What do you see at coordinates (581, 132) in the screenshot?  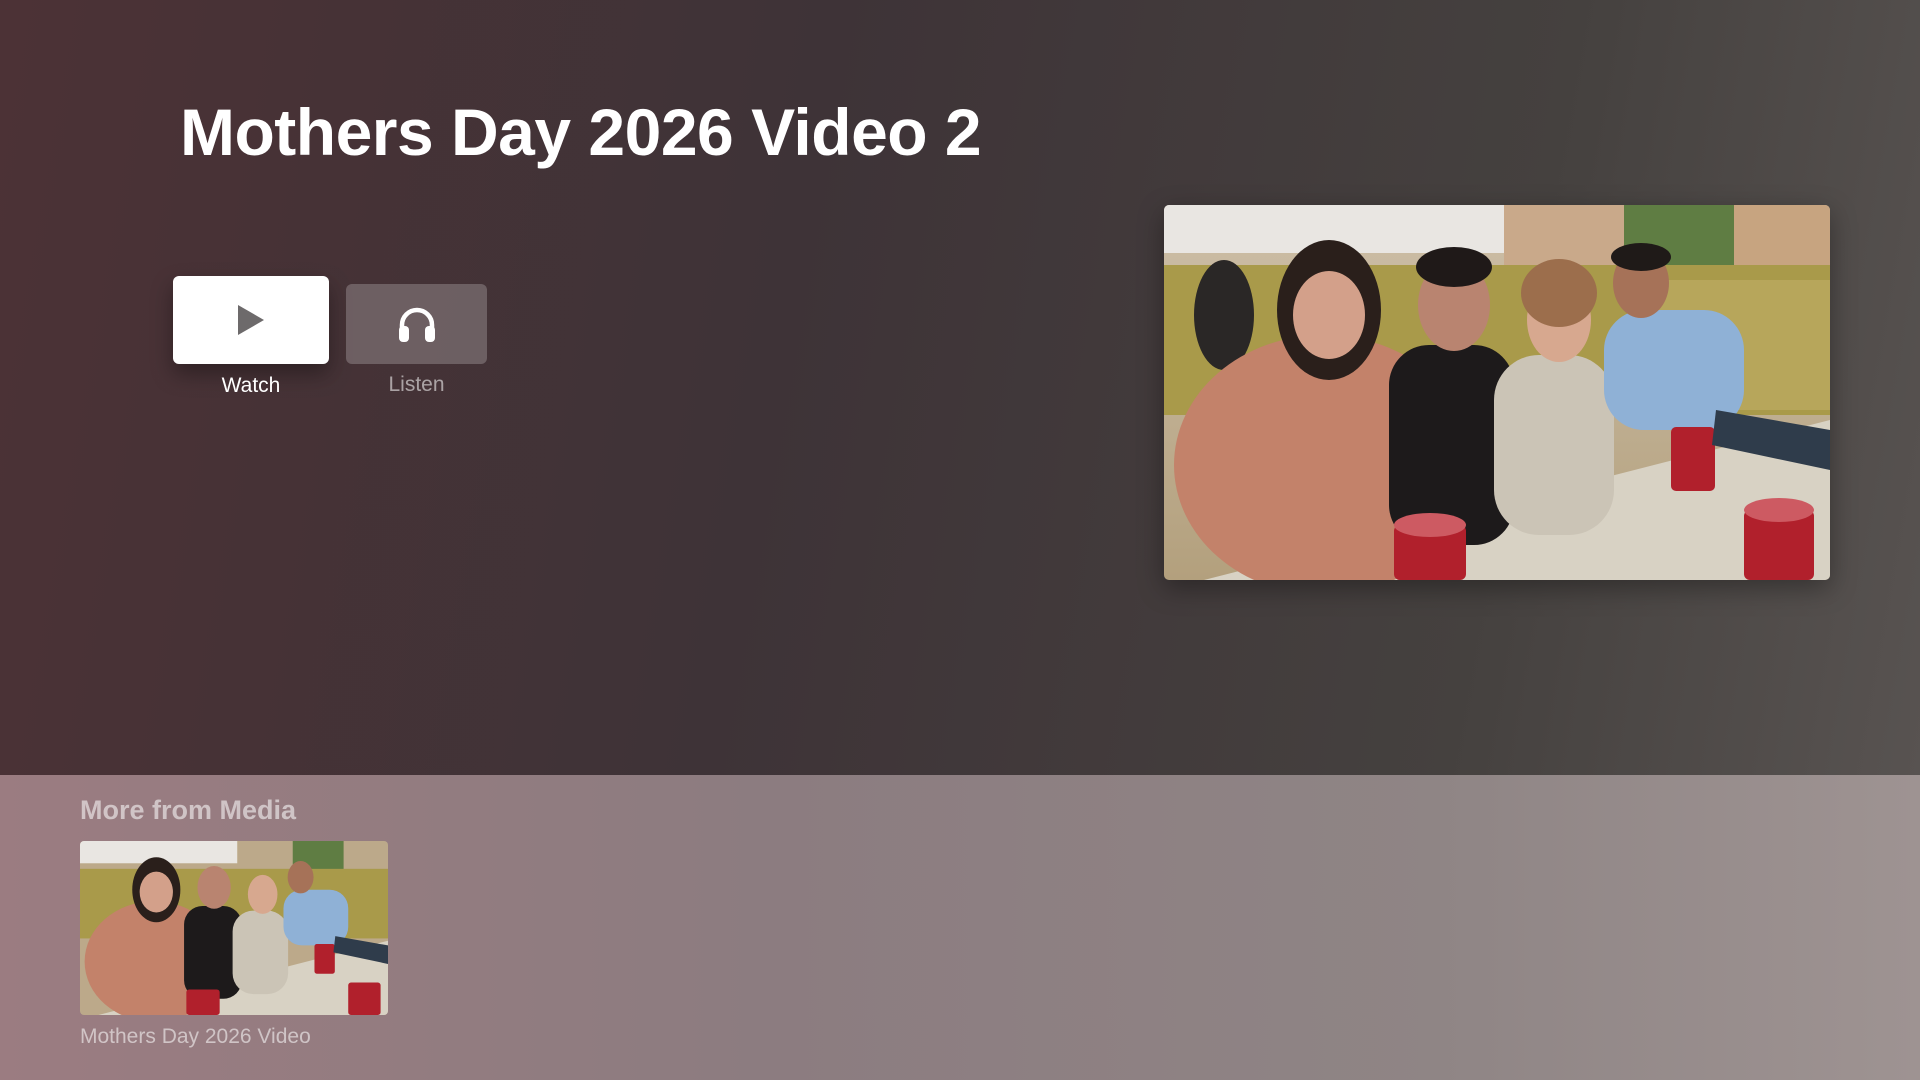 I see `page-title: Mothers Day 2026 Video 2` at bounding box center [581, 132].